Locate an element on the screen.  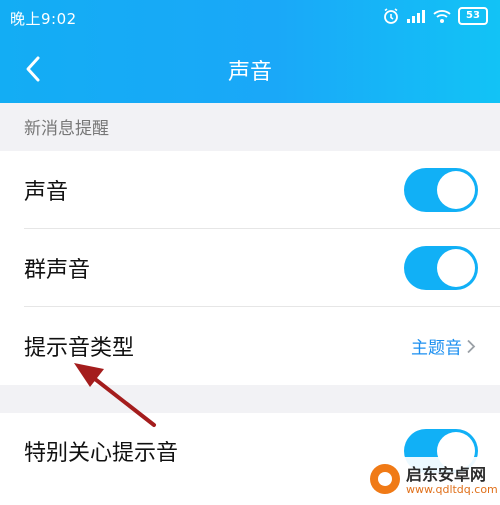
section-label-new-message: 新消息提醒 is located at coordinates (66, 129).